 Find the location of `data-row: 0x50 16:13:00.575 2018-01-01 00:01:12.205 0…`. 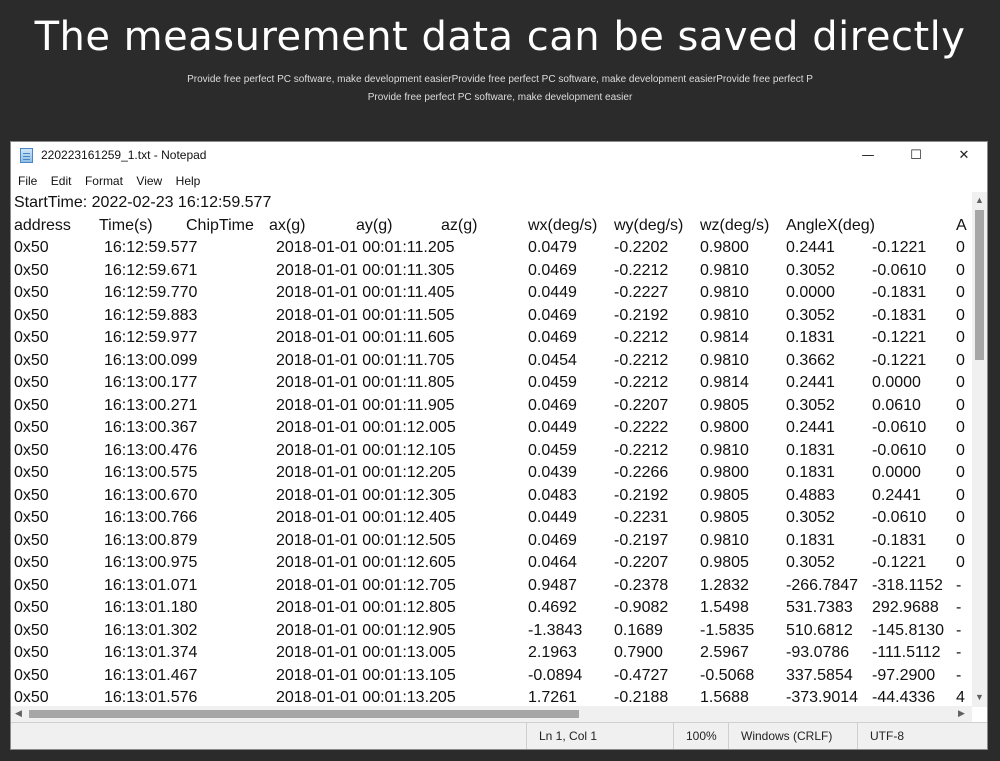

data-row: 0x50 16:13:00.575 2018-01-01 00:01:12.205 0… is located at coordinates (491, 473).